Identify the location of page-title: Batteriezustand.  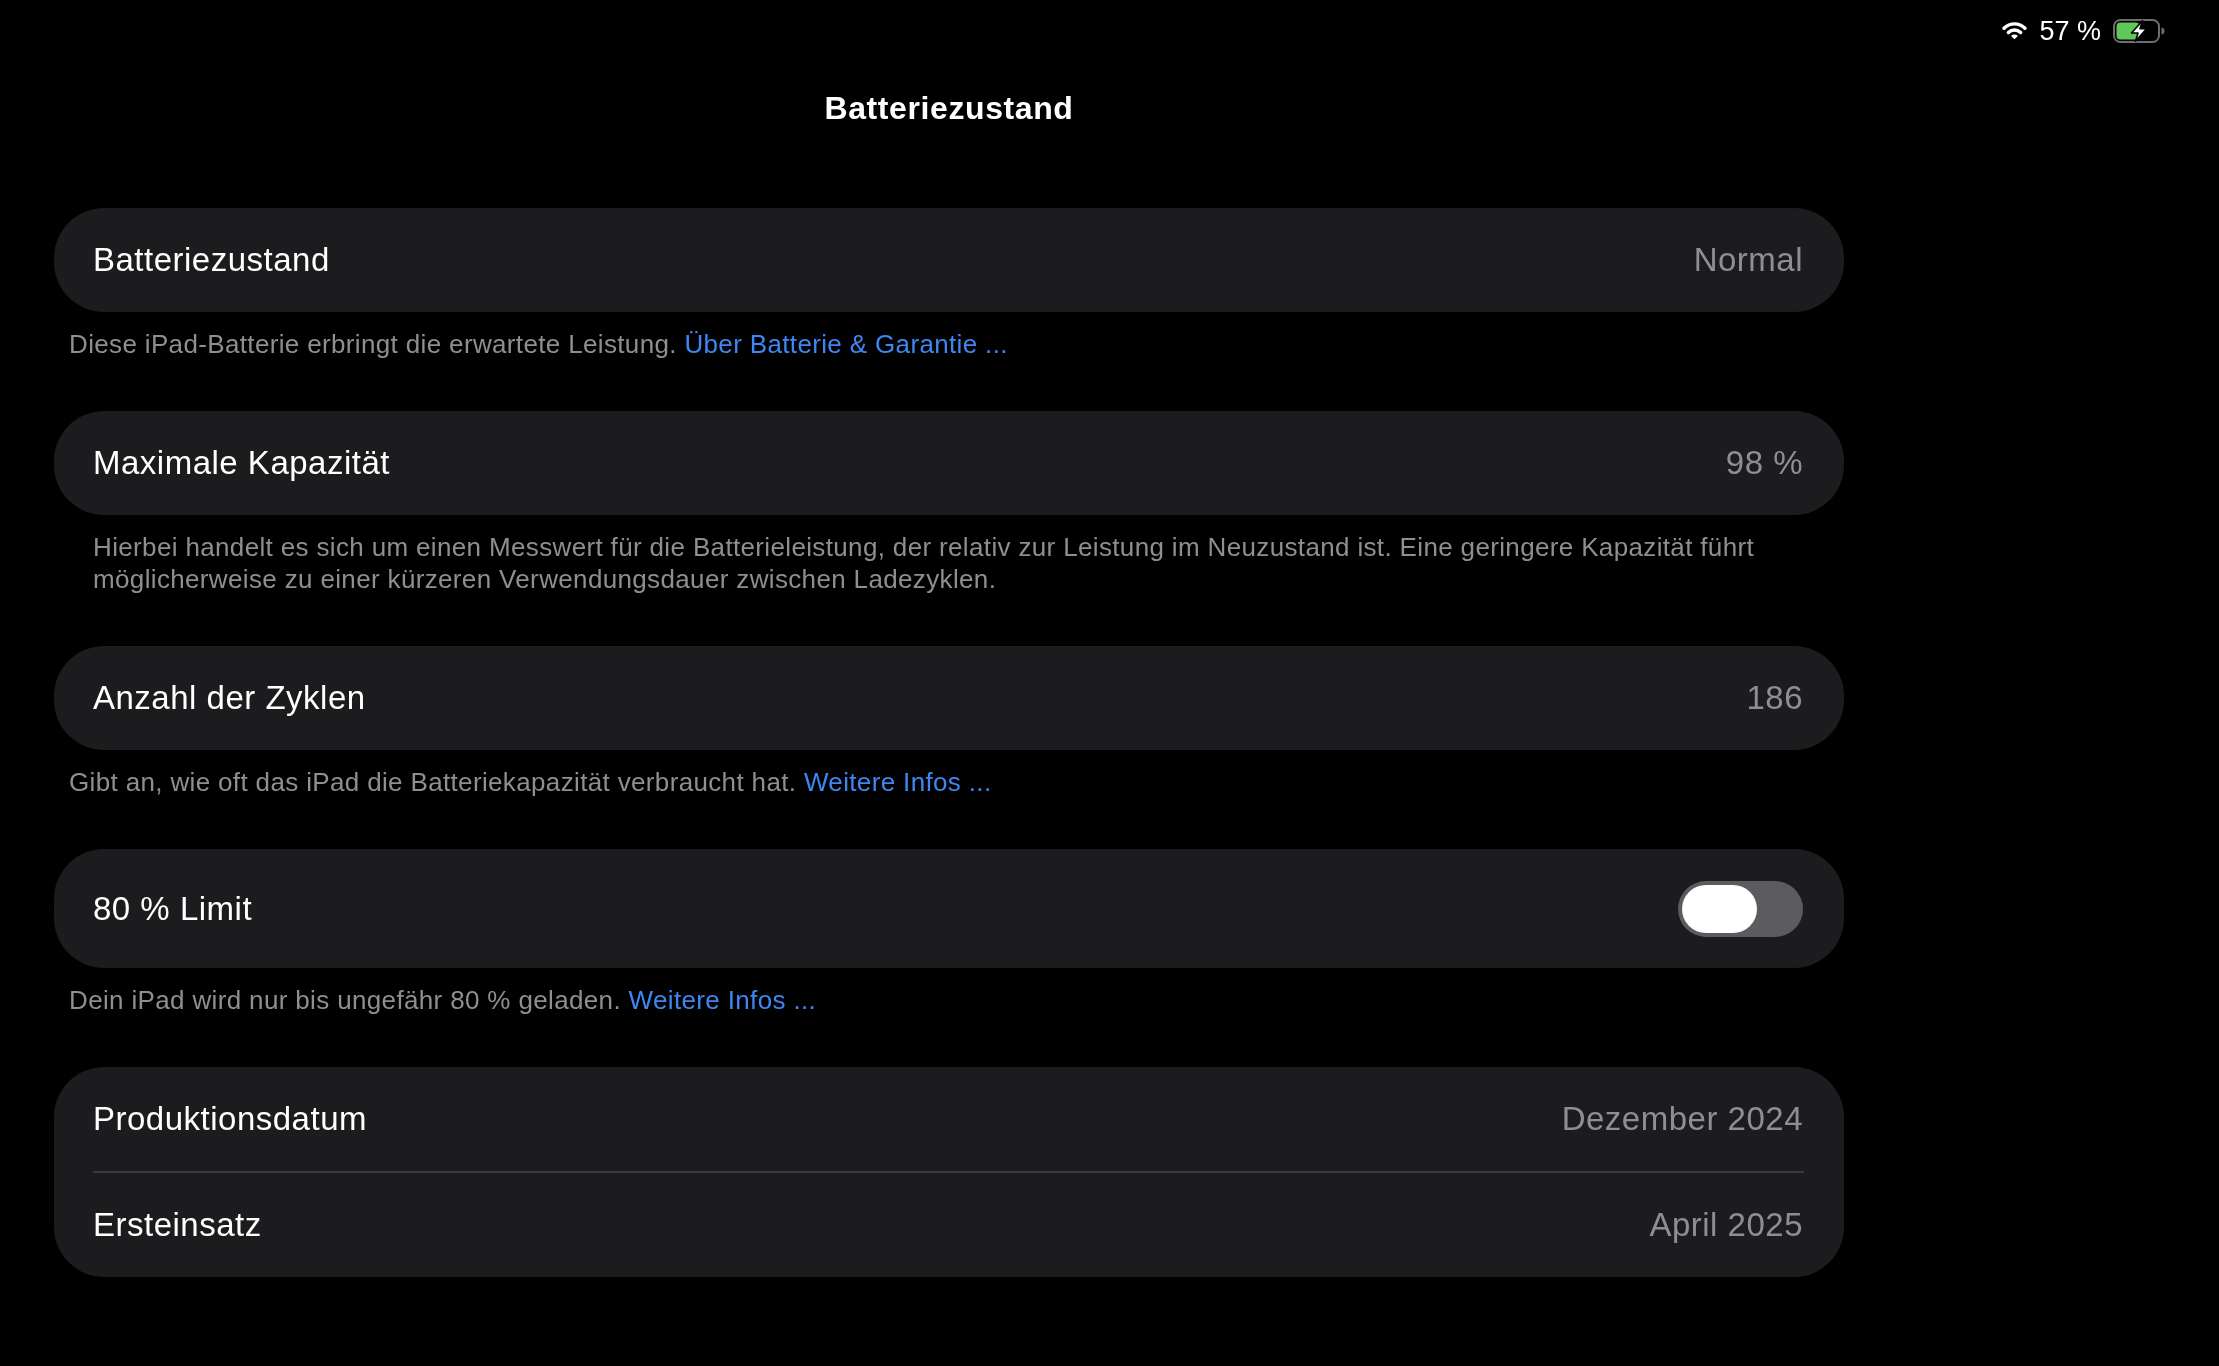
(949, 108).